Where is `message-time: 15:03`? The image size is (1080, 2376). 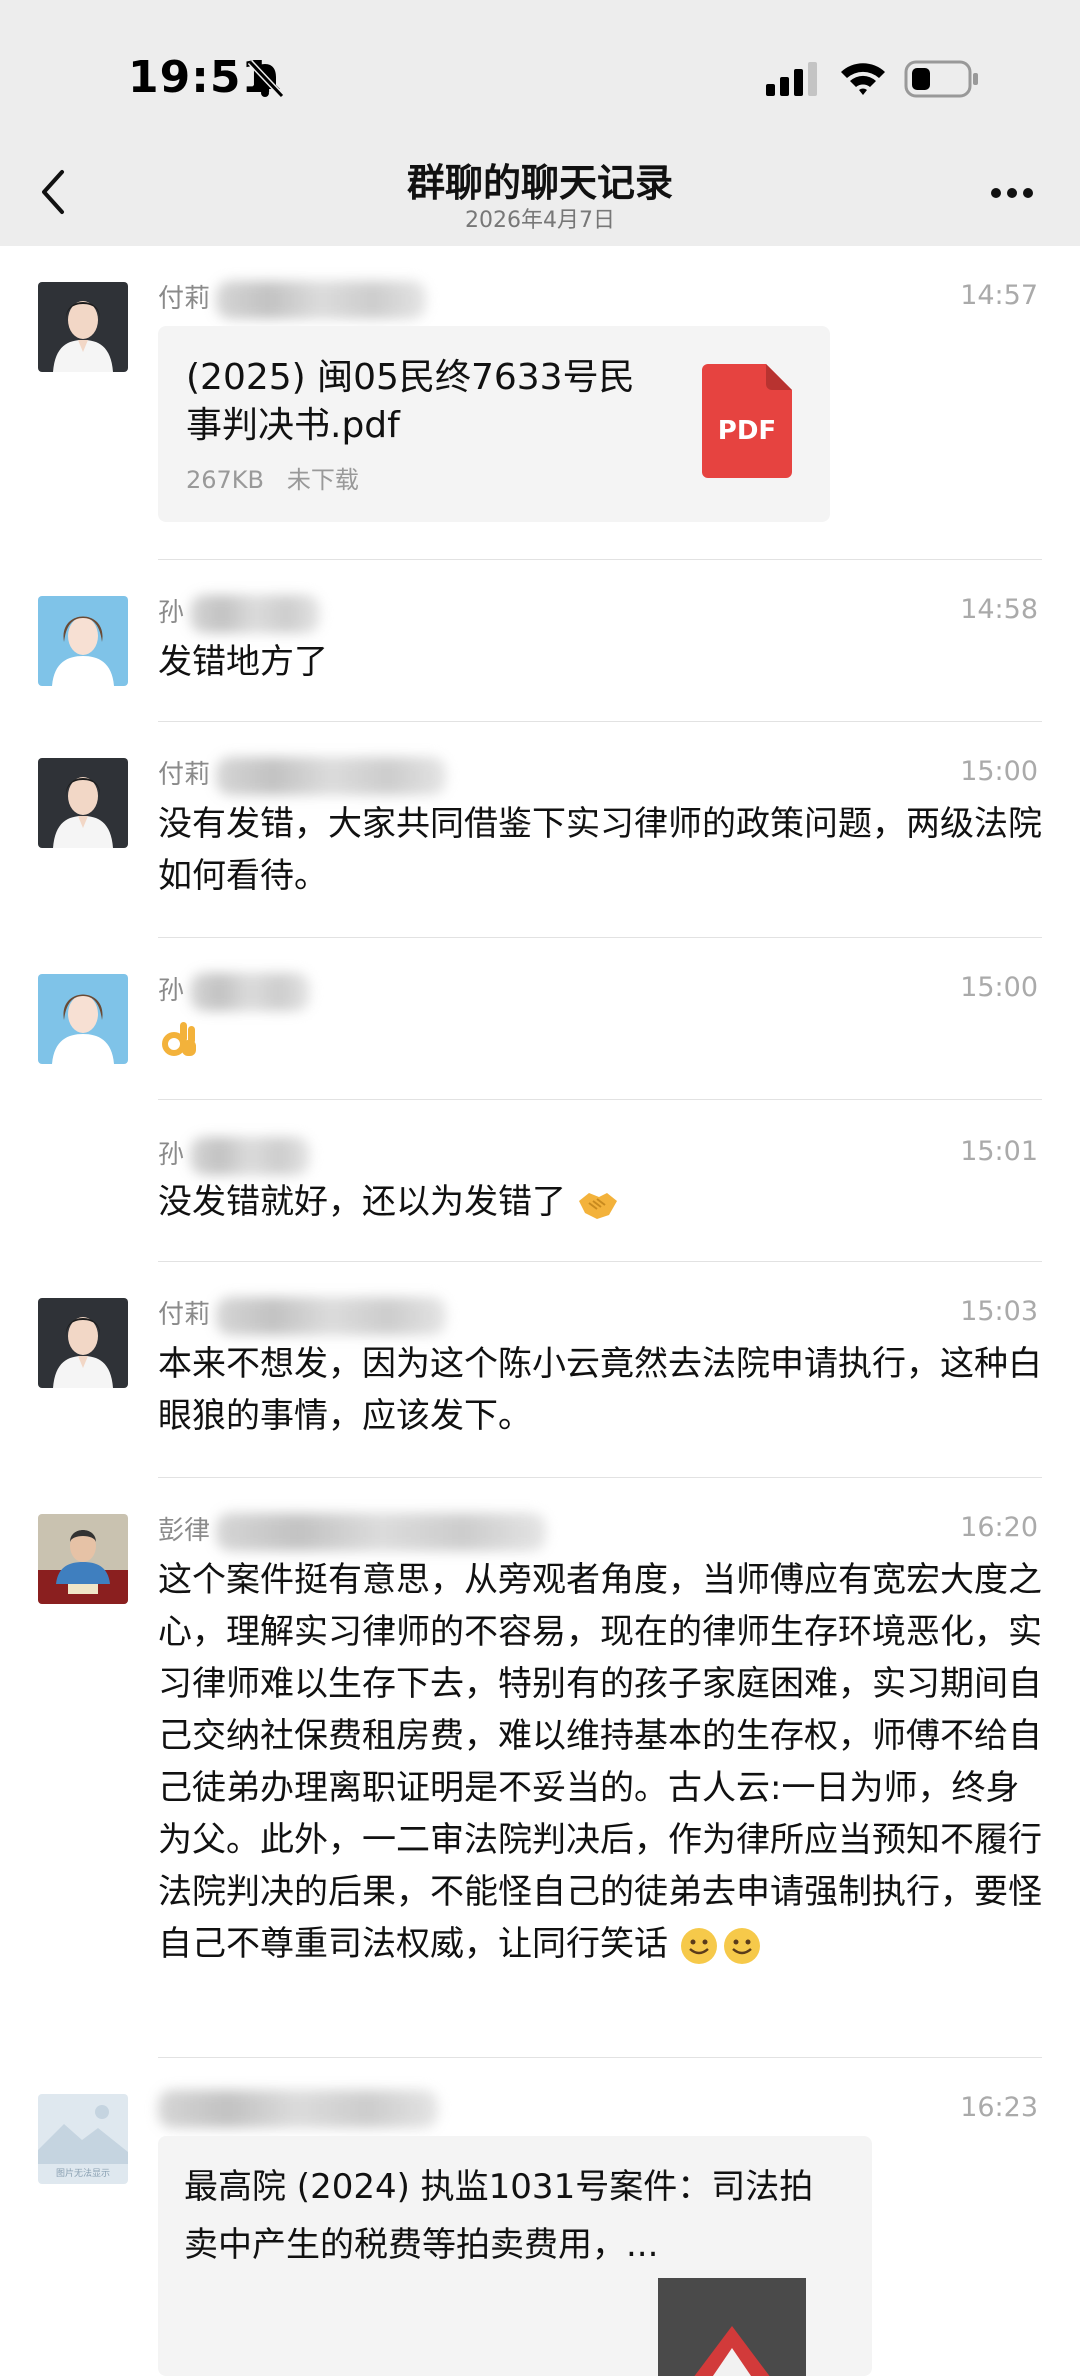
message-time: 15:03 is located at coordinates (999, 1311).